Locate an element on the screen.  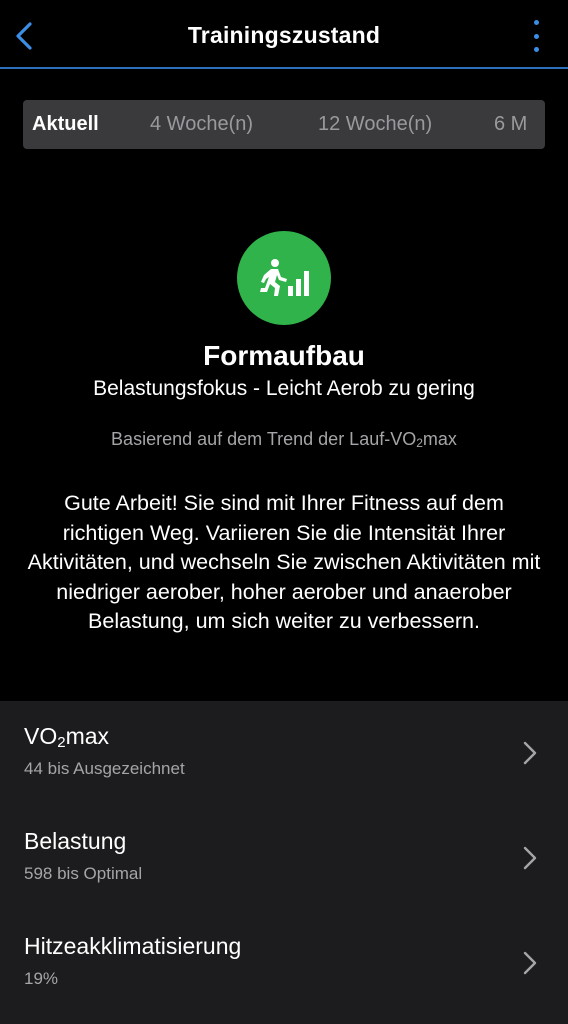
list-item-value: 19% is located at coordinates (41, 978).